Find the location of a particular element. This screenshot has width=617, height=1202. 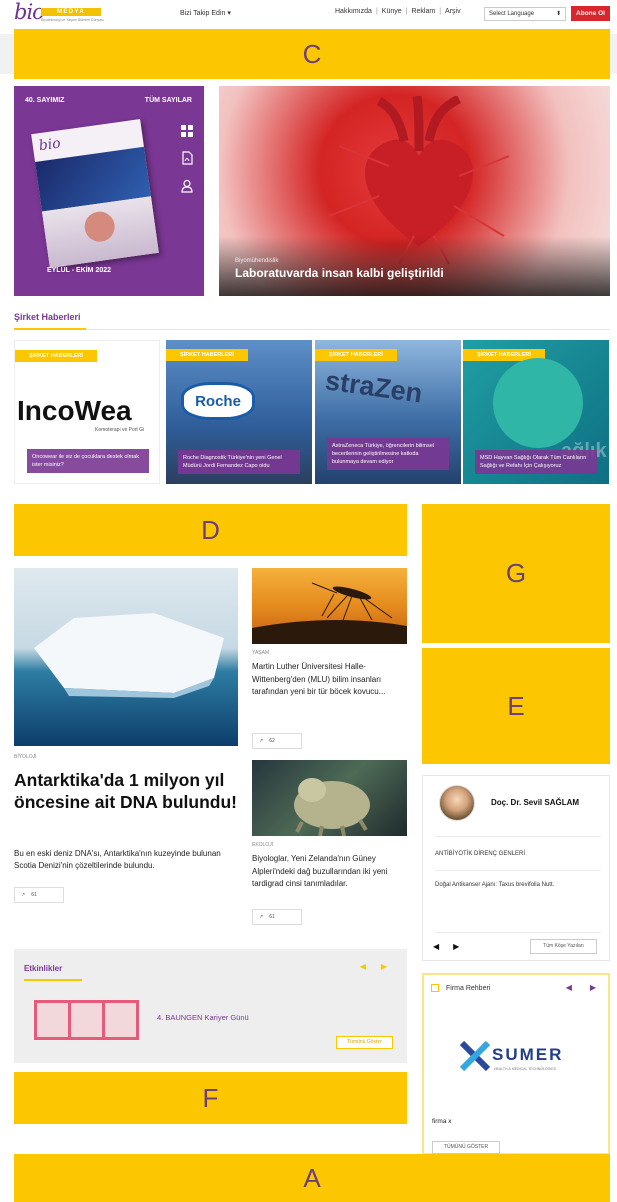

oncowear-logo-sub: Kemoterapi ve Port Gi is located at coordinates (120, 430).